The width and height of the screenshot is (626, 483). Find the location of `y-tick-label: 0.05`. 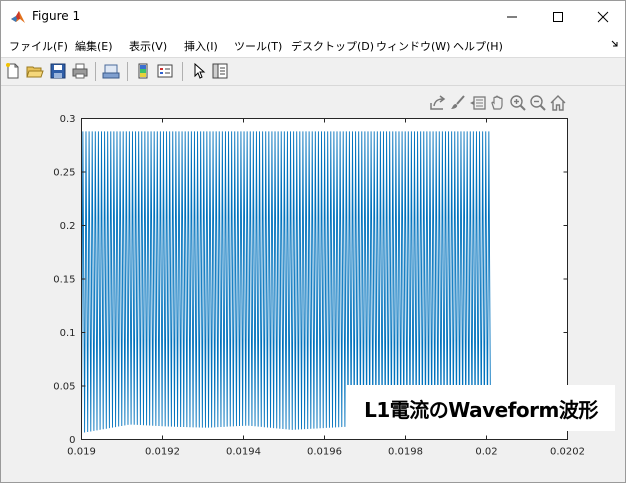

y-tick-label: 0.05 is located at coordinates (64, 387).